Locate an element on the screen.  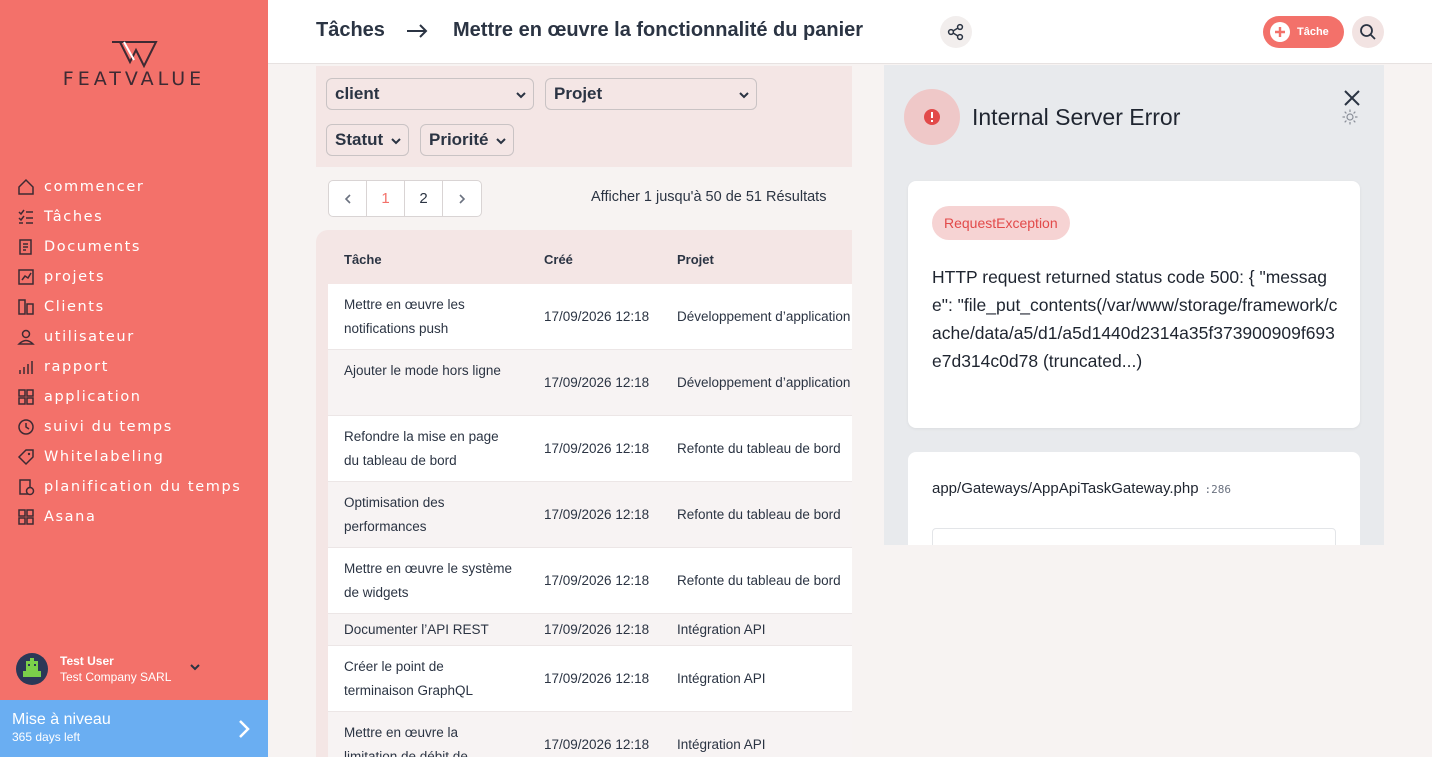
breadcrumb-root: Tâches is located at coordinates (350, 30).